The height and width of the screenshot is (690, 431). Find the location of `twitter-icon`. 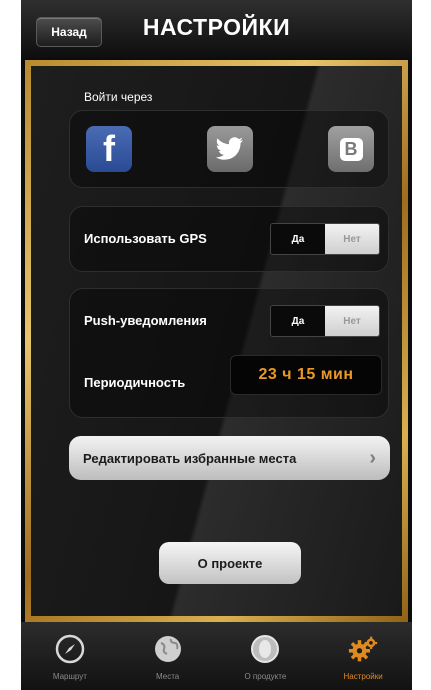

twitter-icon is located at coordinates (230, 149).